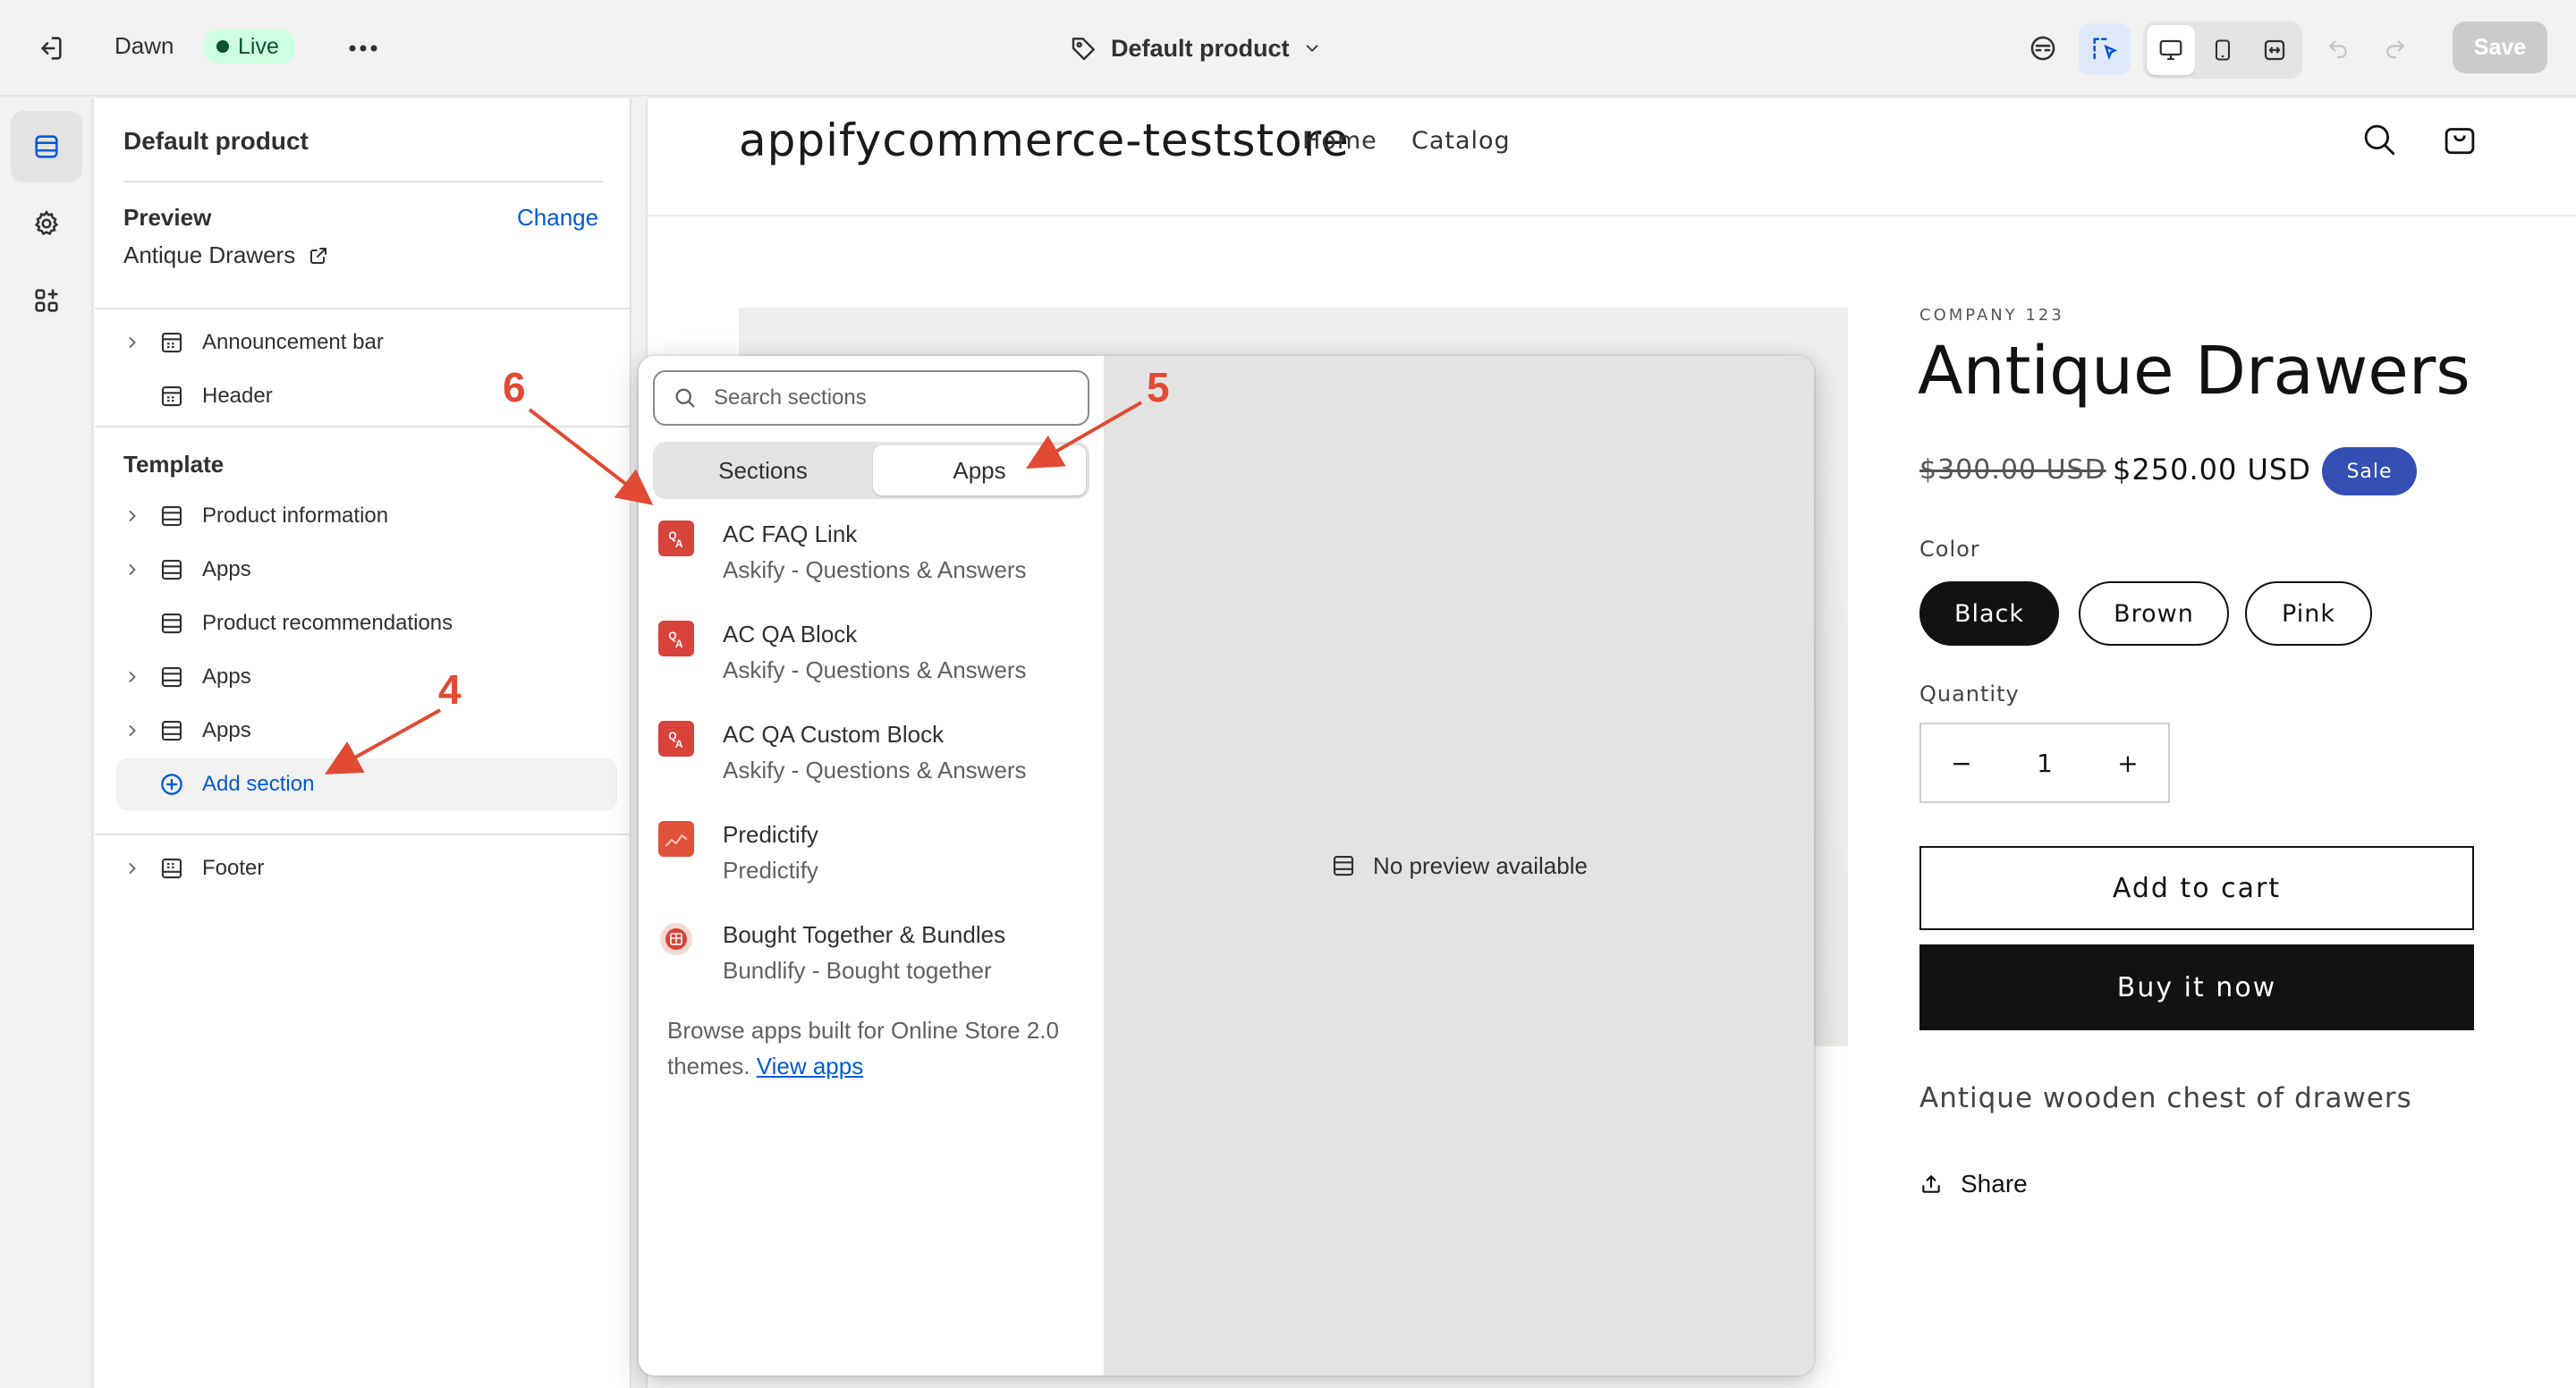 The image size is (2576, 1388). I want to click on annotation-number-6: 6, so click(514, 387).